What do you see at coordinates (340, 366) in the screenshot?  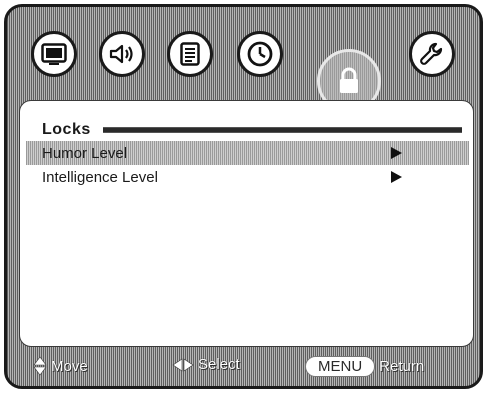 I see `menu-key-badge: MENU` at bounding box center [340, 366].